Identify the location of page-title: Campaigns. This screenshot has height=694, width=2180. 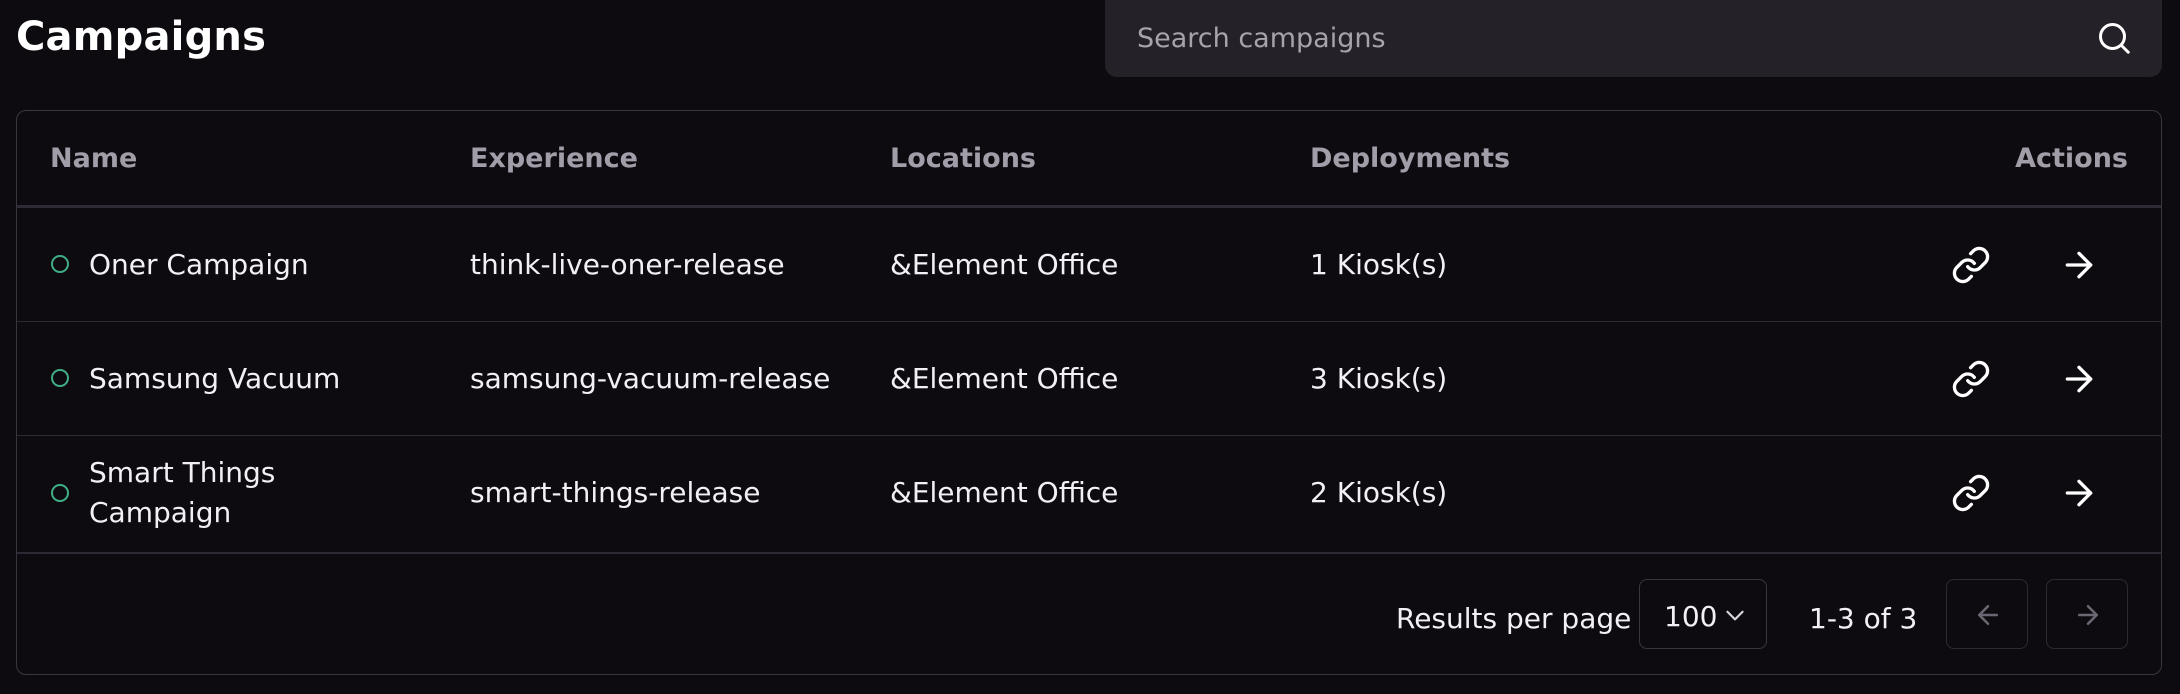
(141, 37).